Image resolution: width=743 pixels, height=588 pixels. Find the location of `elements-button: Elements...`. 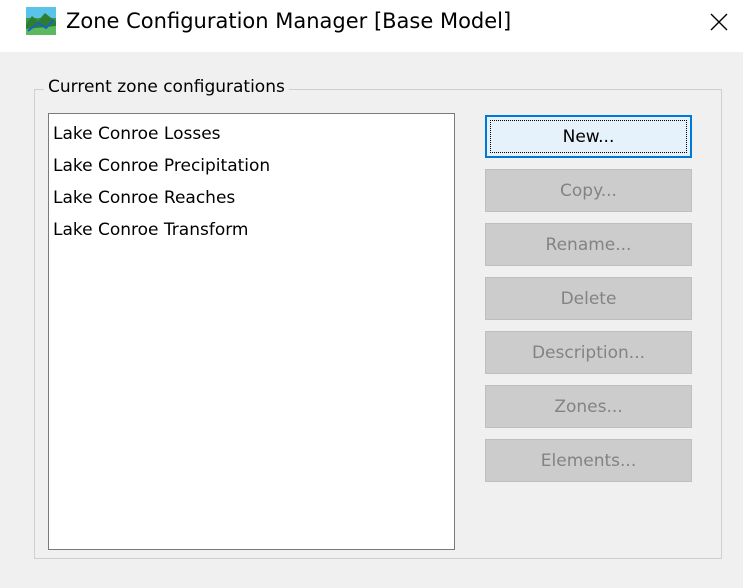

elements-button: Elements... is located at coordinates (588, 460).